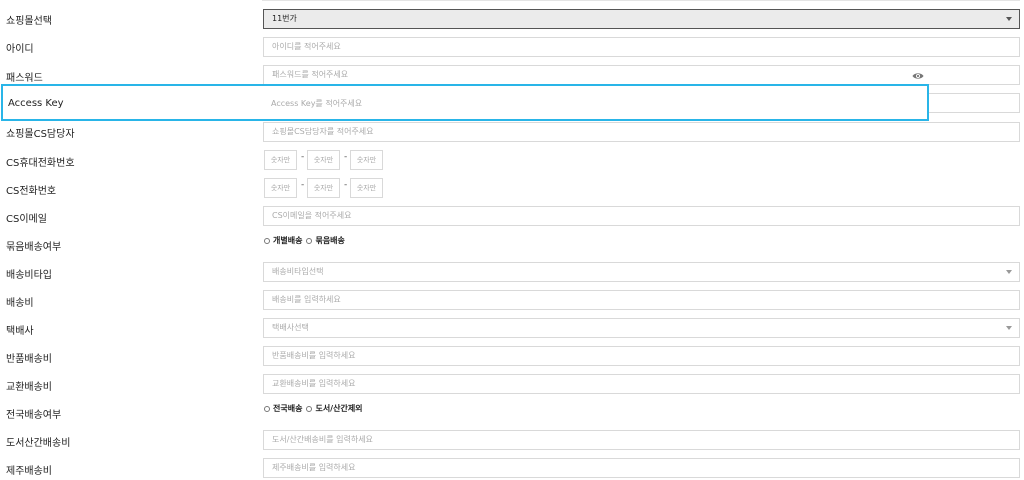 The image size is (1024, 480). I want to click on mall-label: 쇼핑몰선택, so click(29, 21).